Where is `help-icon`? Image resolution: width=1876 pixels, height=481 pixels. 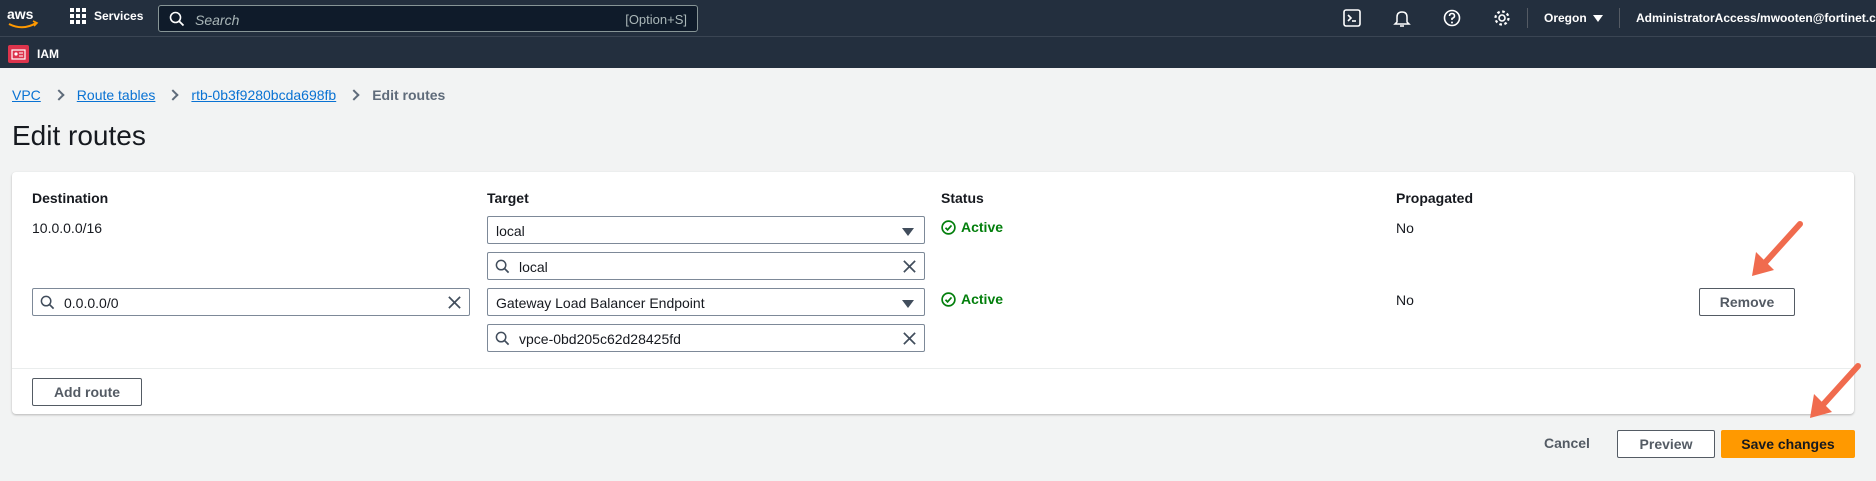
help-icon is located at coordinates (1452, 18).